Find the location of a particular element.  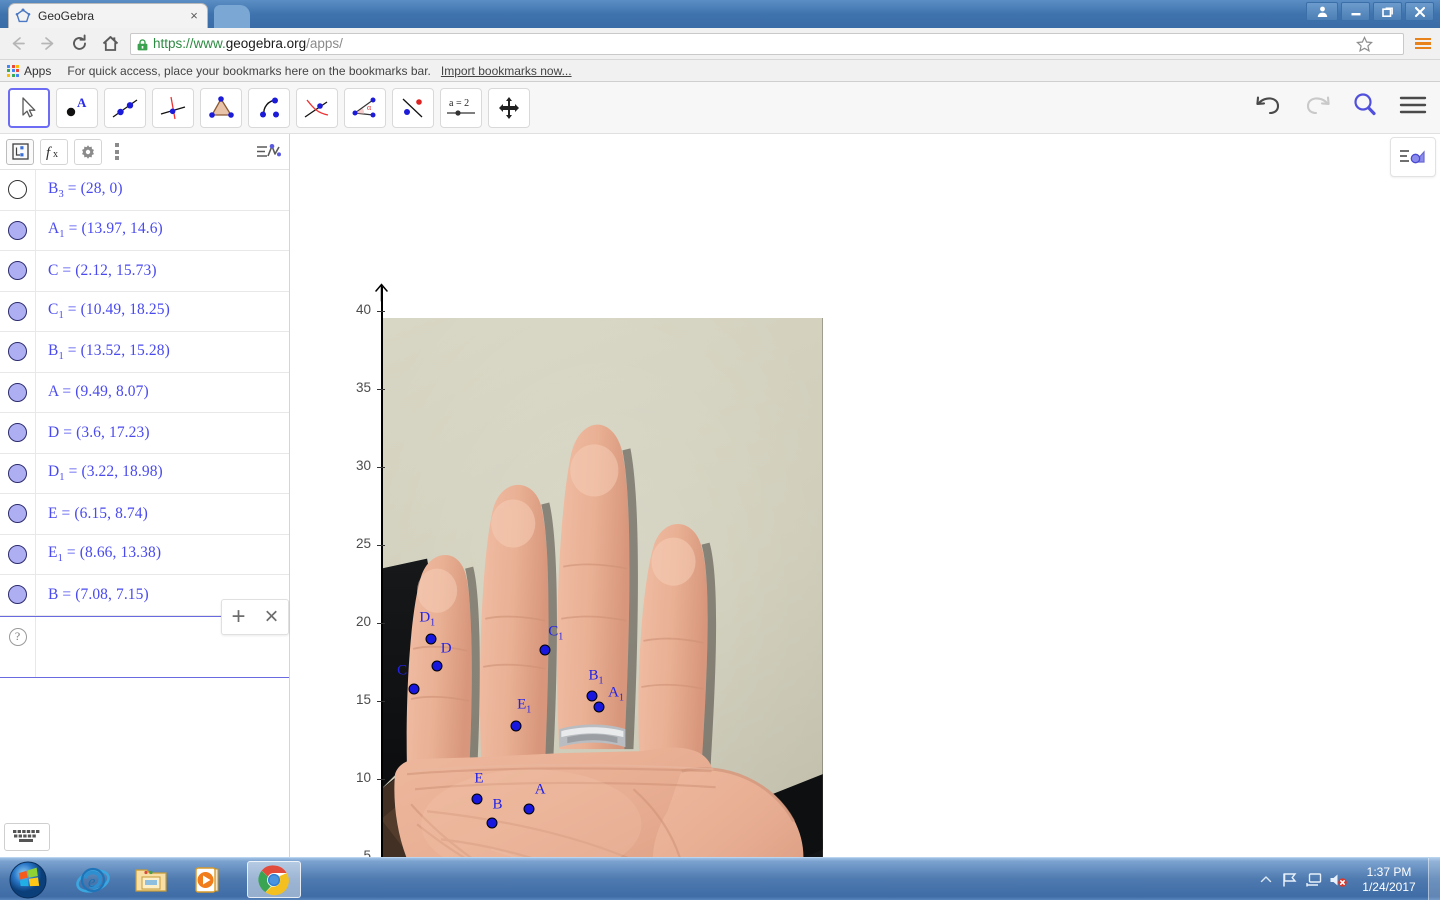

user-profile-icon is located at coordinates (1322, 11).